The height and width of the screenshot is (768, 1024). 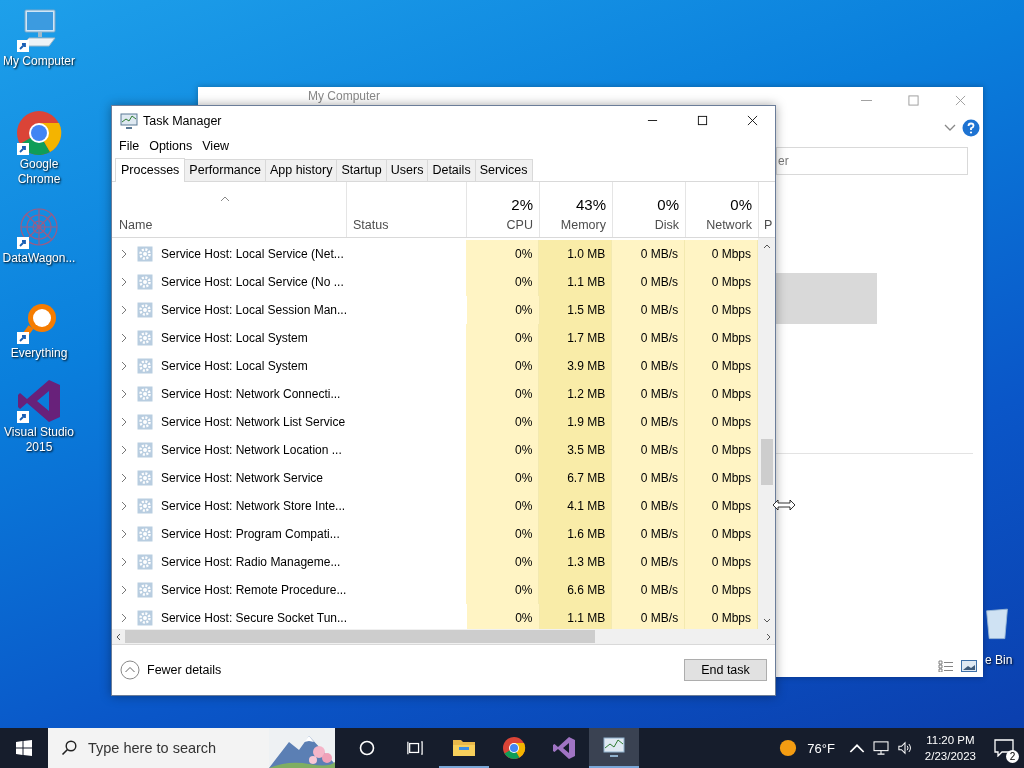 What do you see at coordinates (451, 170) in the screenshot?
I see `tab: Details` at bounding box center [451, 170].